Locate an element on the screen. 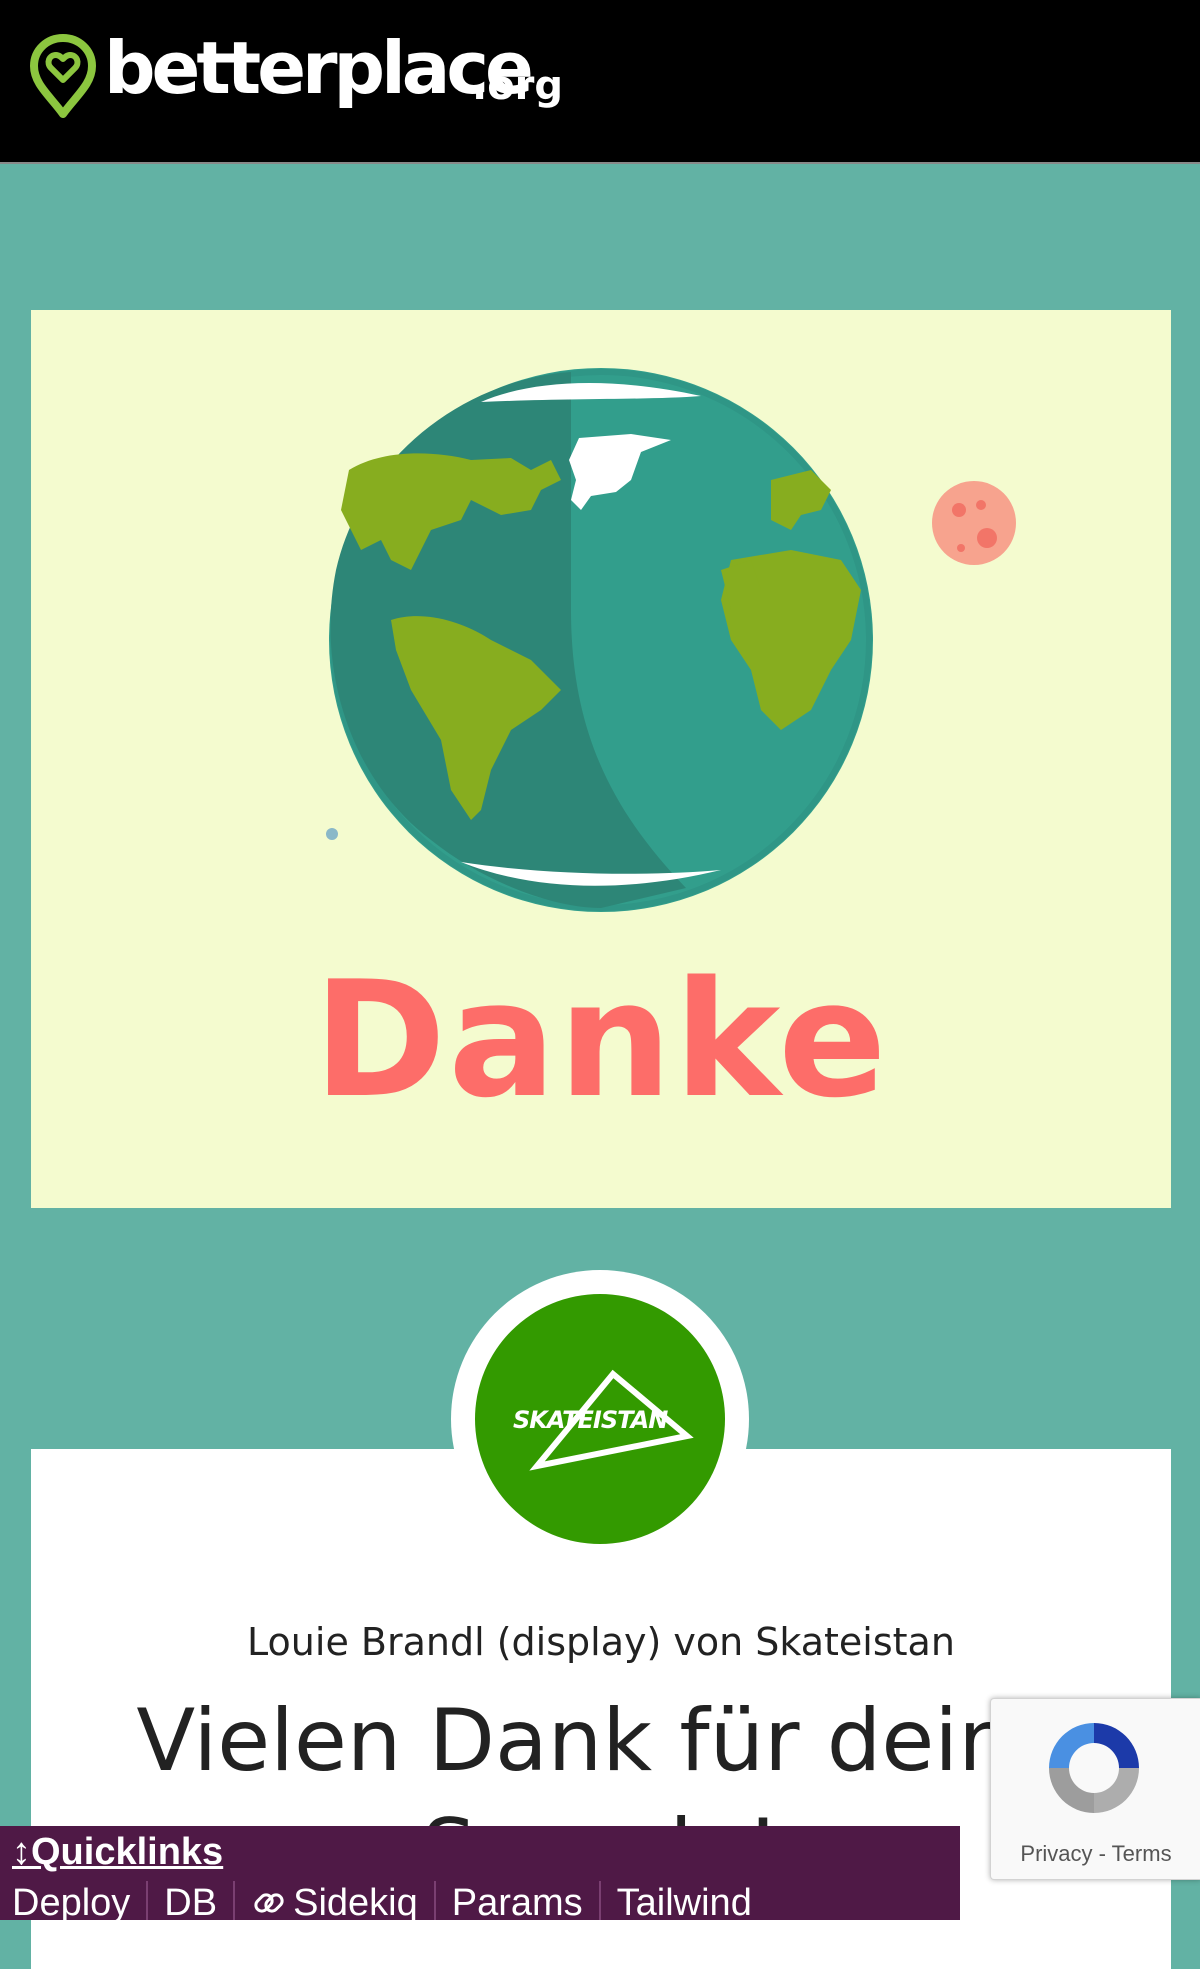  organisation-avatar: SKATEISTAN is located at coordinates (600, 1419).